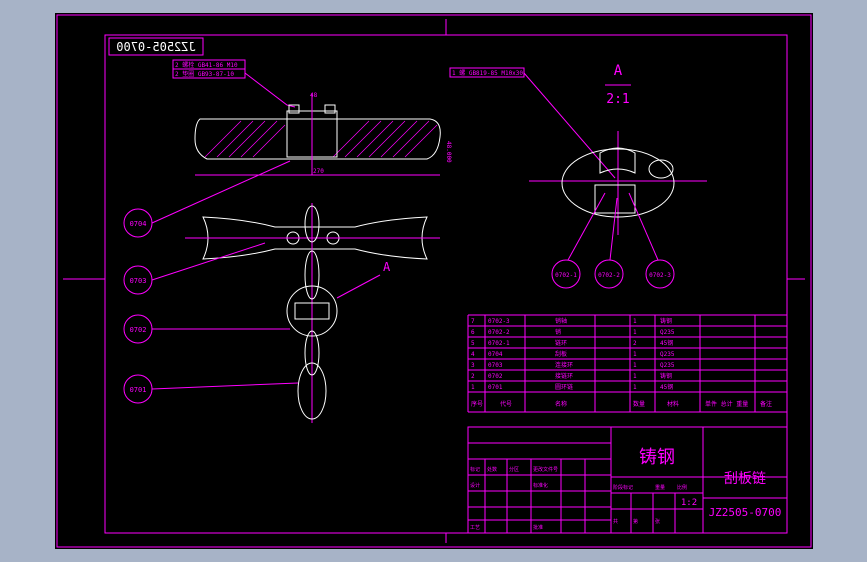  I want to click on tb-change: 更改文件号, so click(545, 469).